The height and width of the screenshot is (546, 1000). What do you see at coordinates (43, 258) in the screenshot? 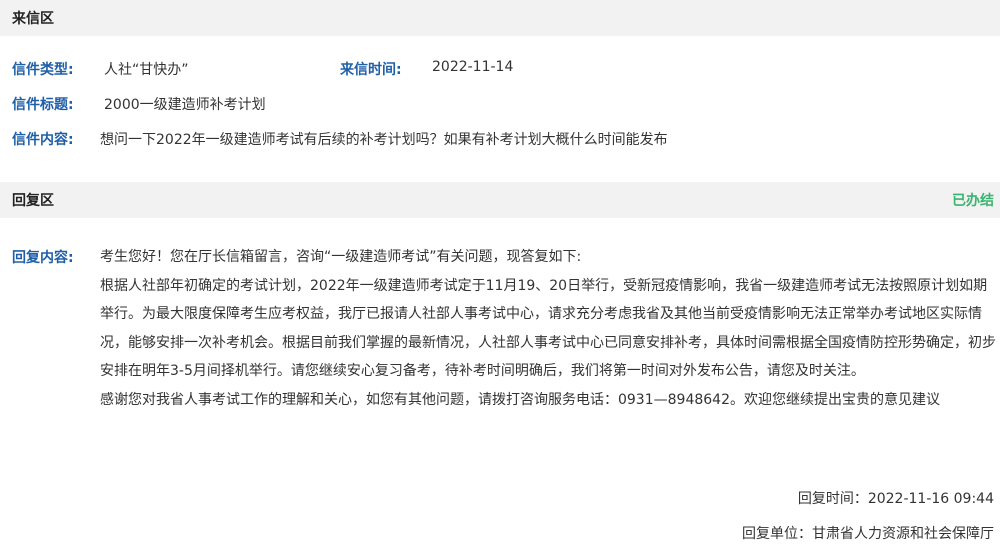
I see `reply-content-label: 回复内容:` at bounding box center [43, 258].